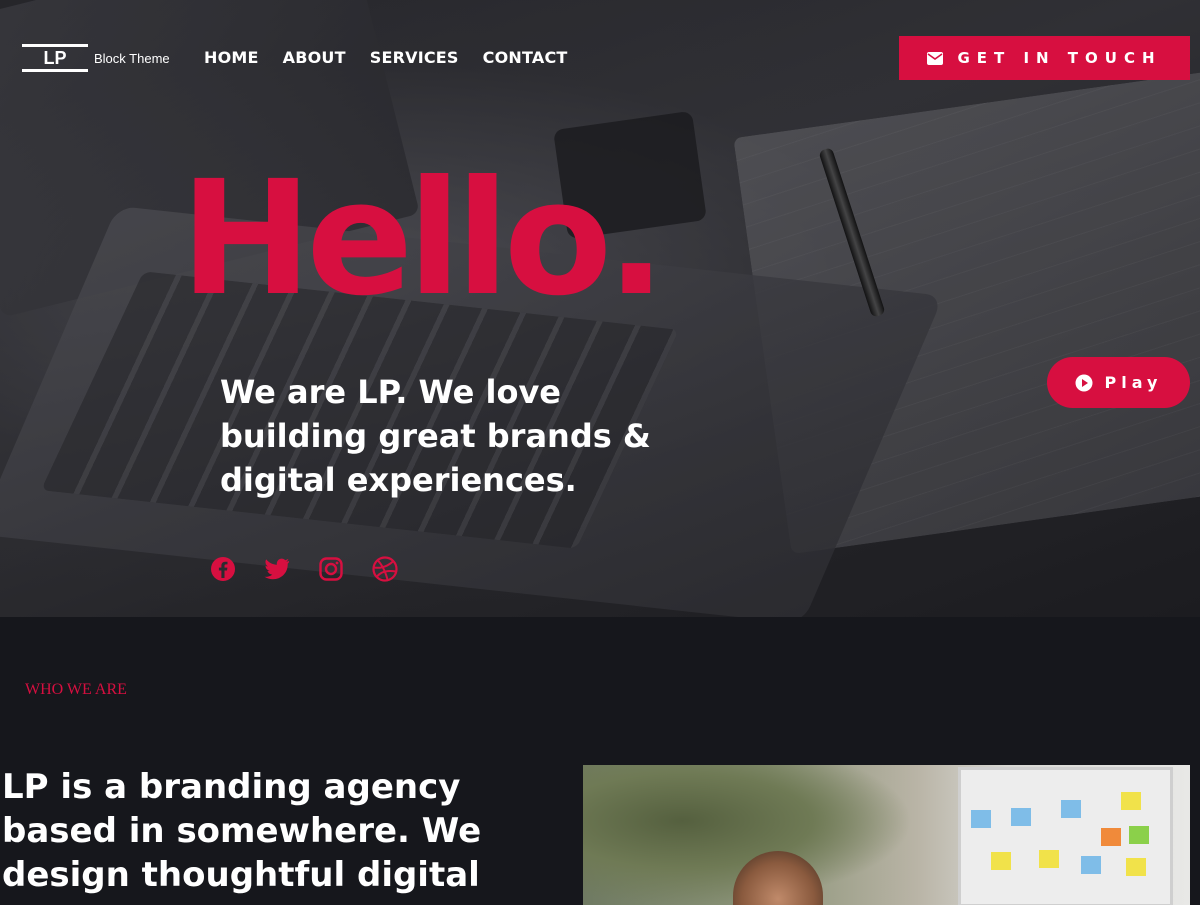 This screenshot has width=1200, height=905. Describe the element at coordinates (414, 57) in the screenshot. I see `nav-services: SERVICES` at that location.